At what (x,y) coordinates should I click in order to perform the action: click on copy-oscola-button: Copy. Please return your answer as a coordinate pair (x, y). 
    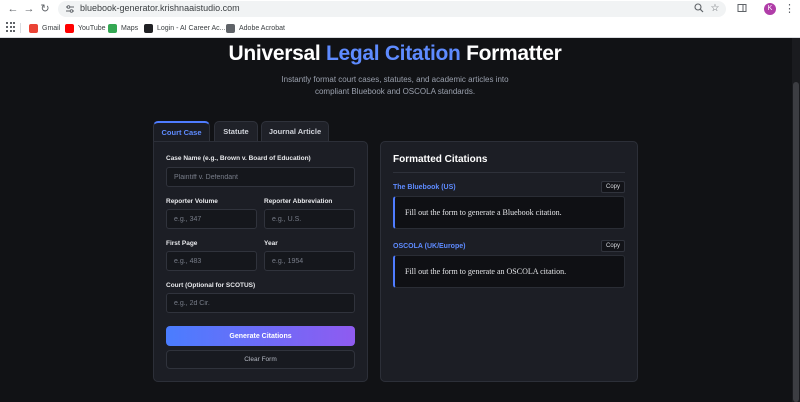
    Looking at the image, I should click on (613, 246).